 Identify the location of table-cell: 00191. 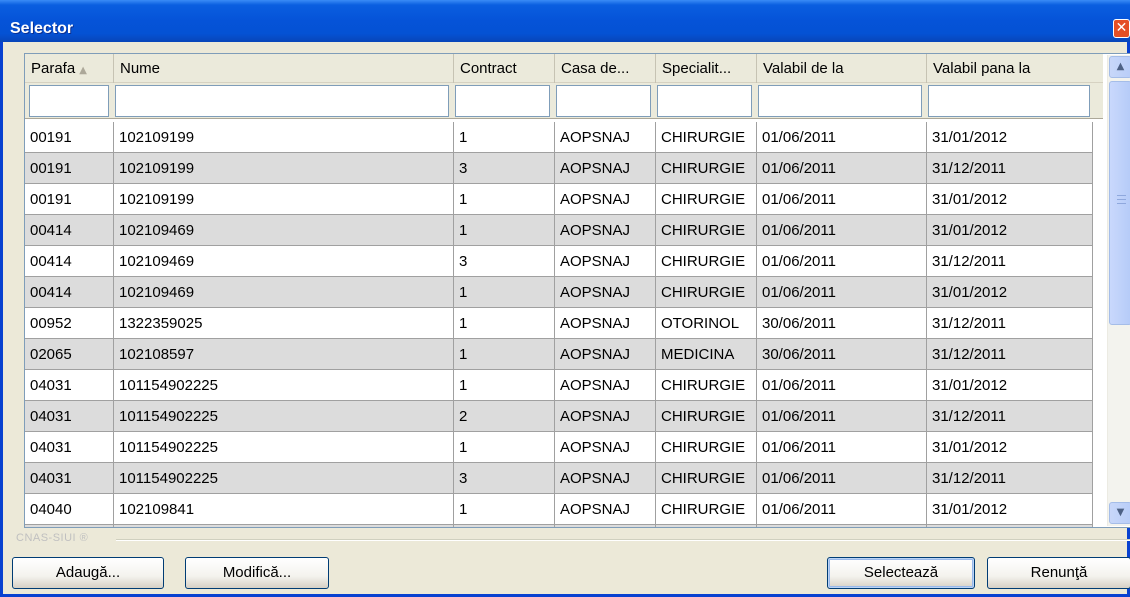
(69, 137).